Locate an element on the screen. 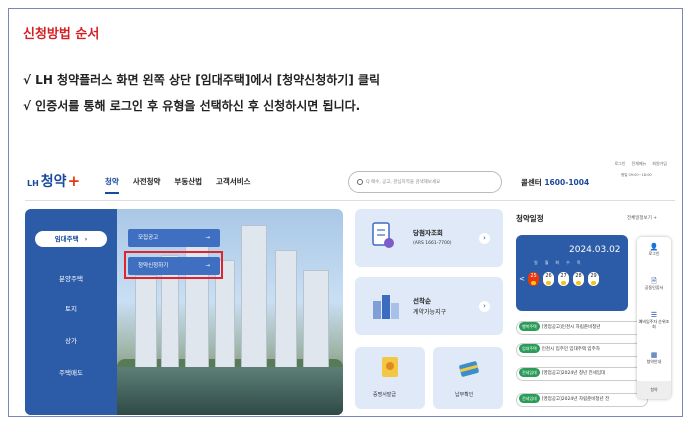 This screenshot has height=425, width=691. list-icon: ☰ is located at coordinates (654, 315).